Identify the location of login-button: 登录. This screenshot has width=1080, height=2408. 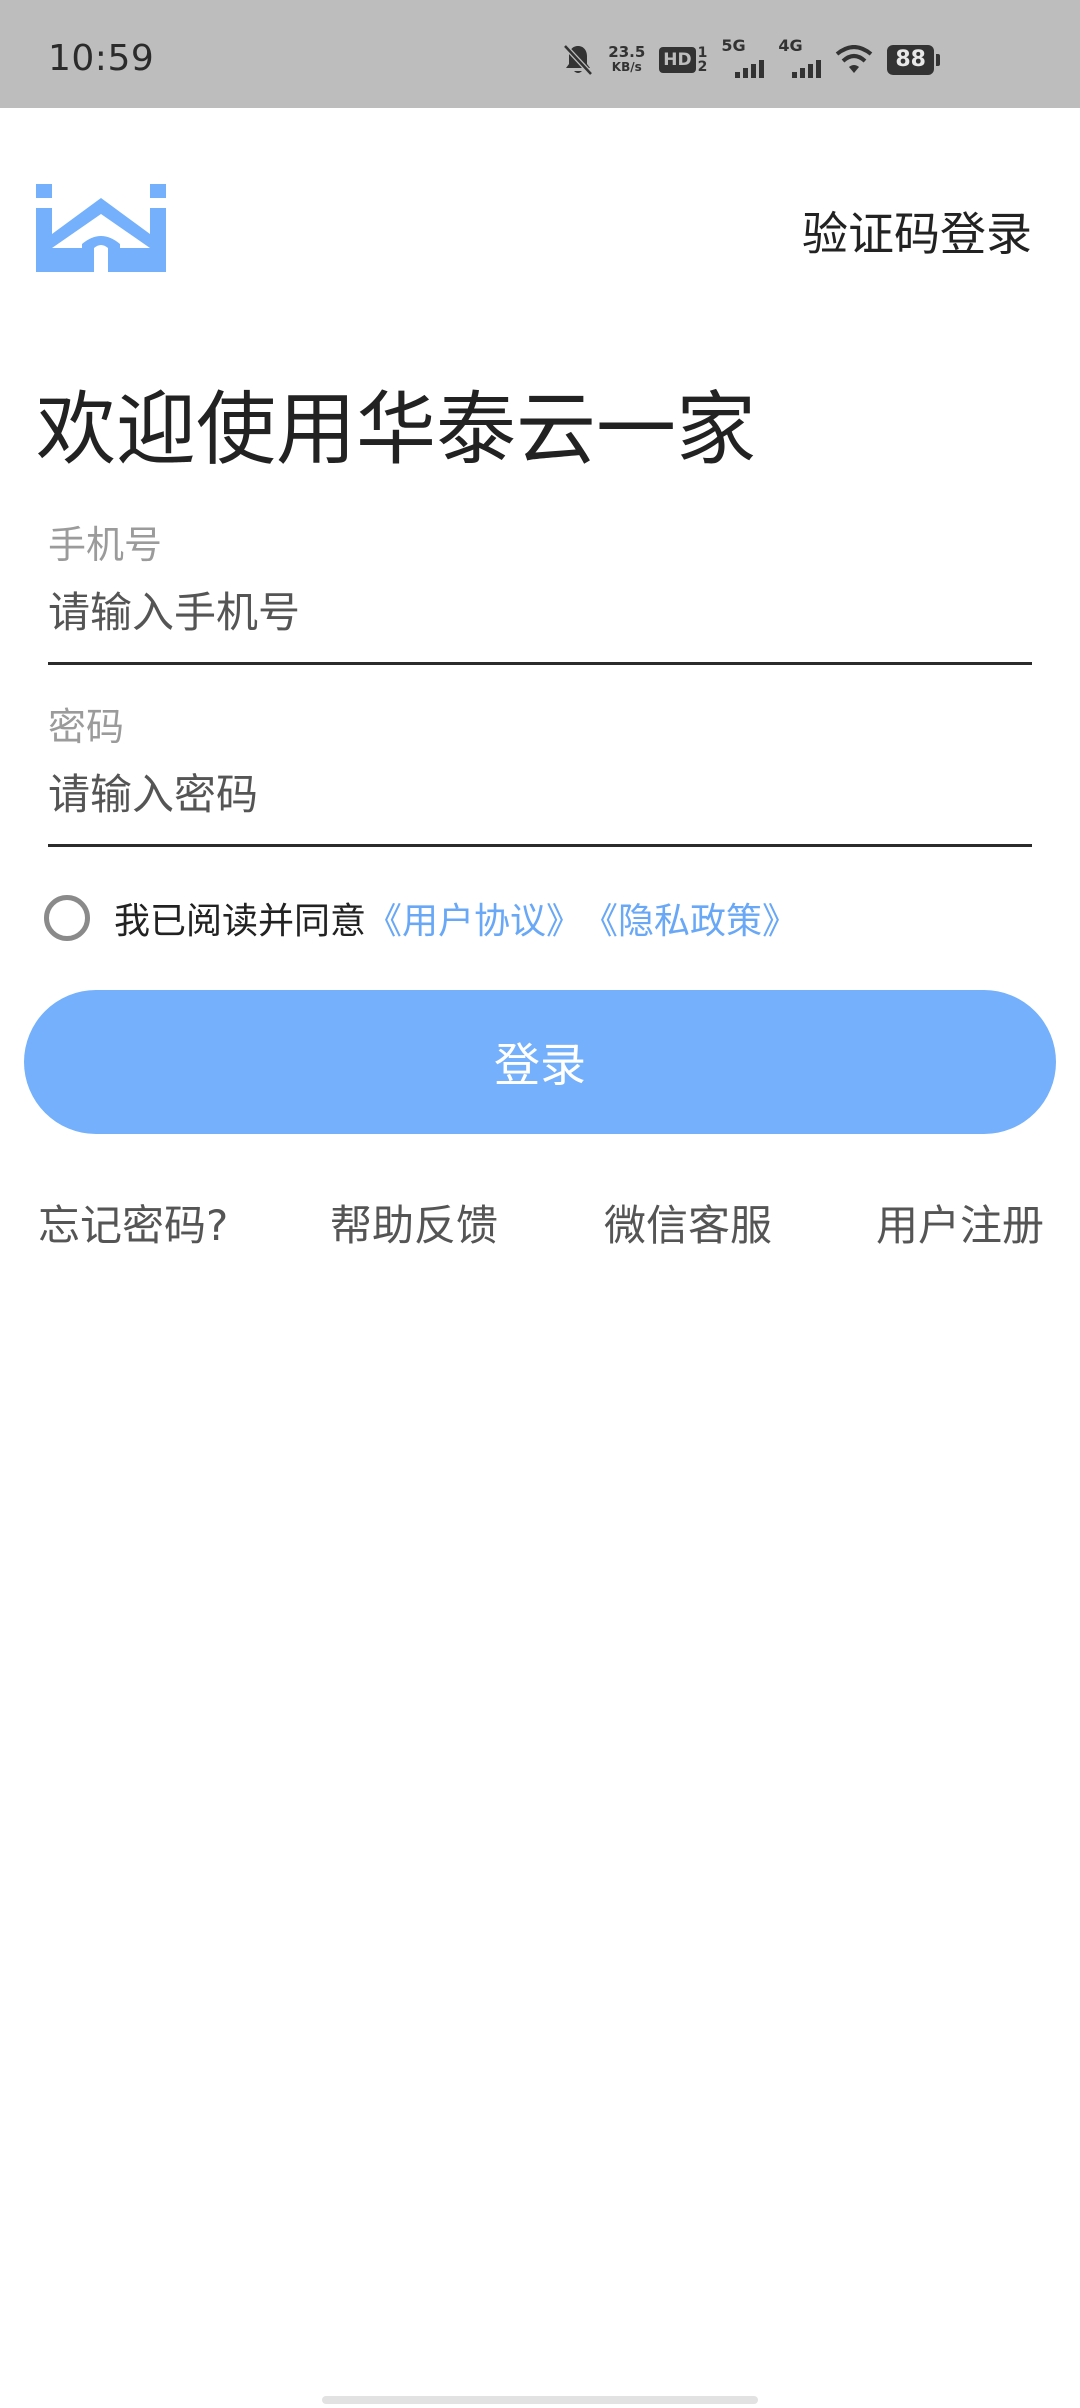
(540, 1062).